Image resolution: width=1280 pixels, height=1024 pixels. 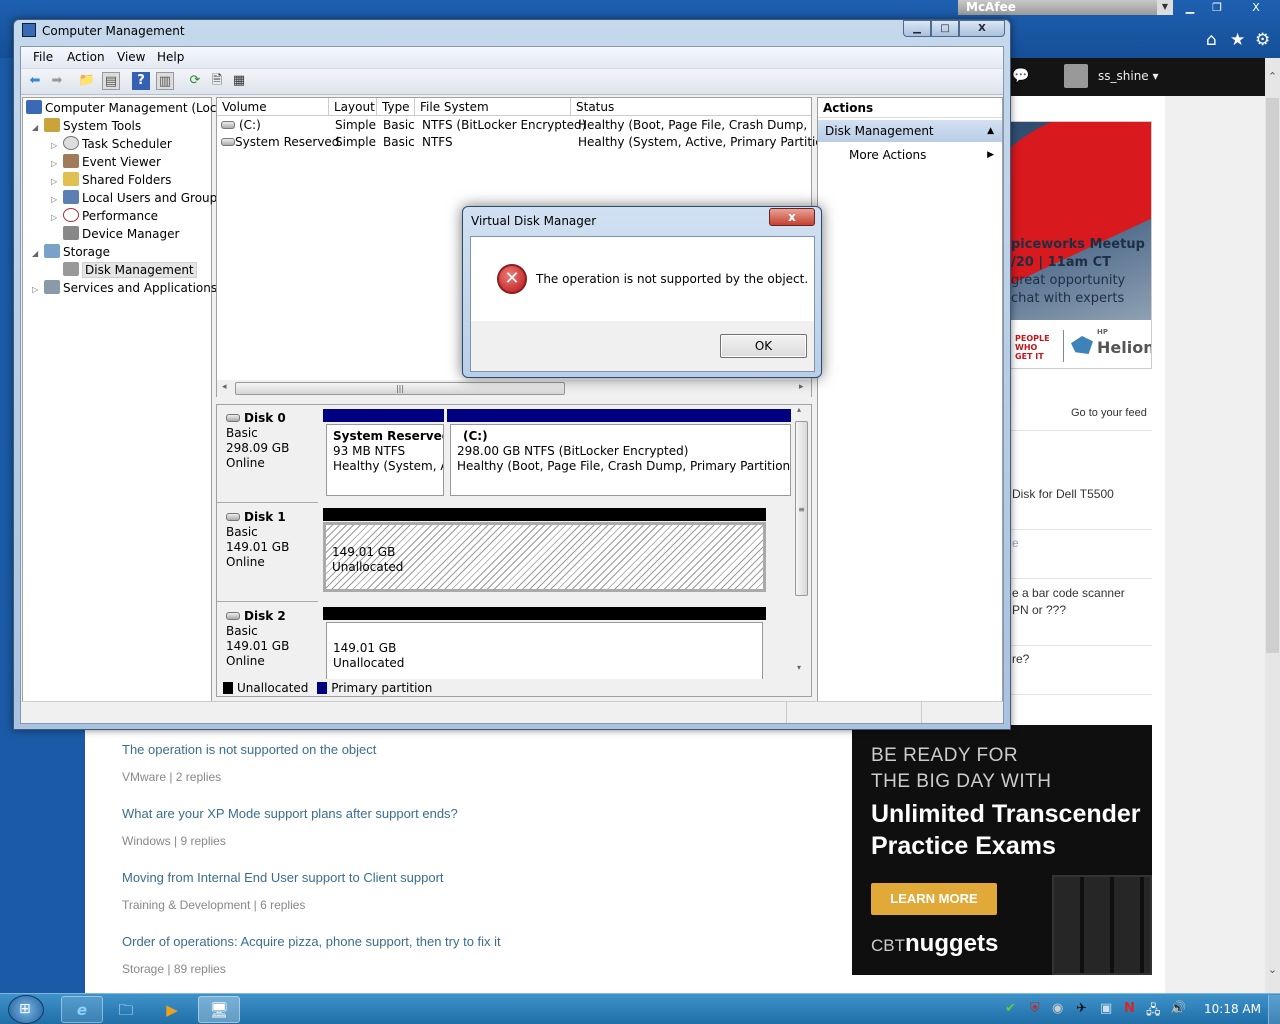 What do you see at coordinates (1057, 1008) in the screenshot?
I see `security-icon: ◉` at bounding box center [1057, 1008].